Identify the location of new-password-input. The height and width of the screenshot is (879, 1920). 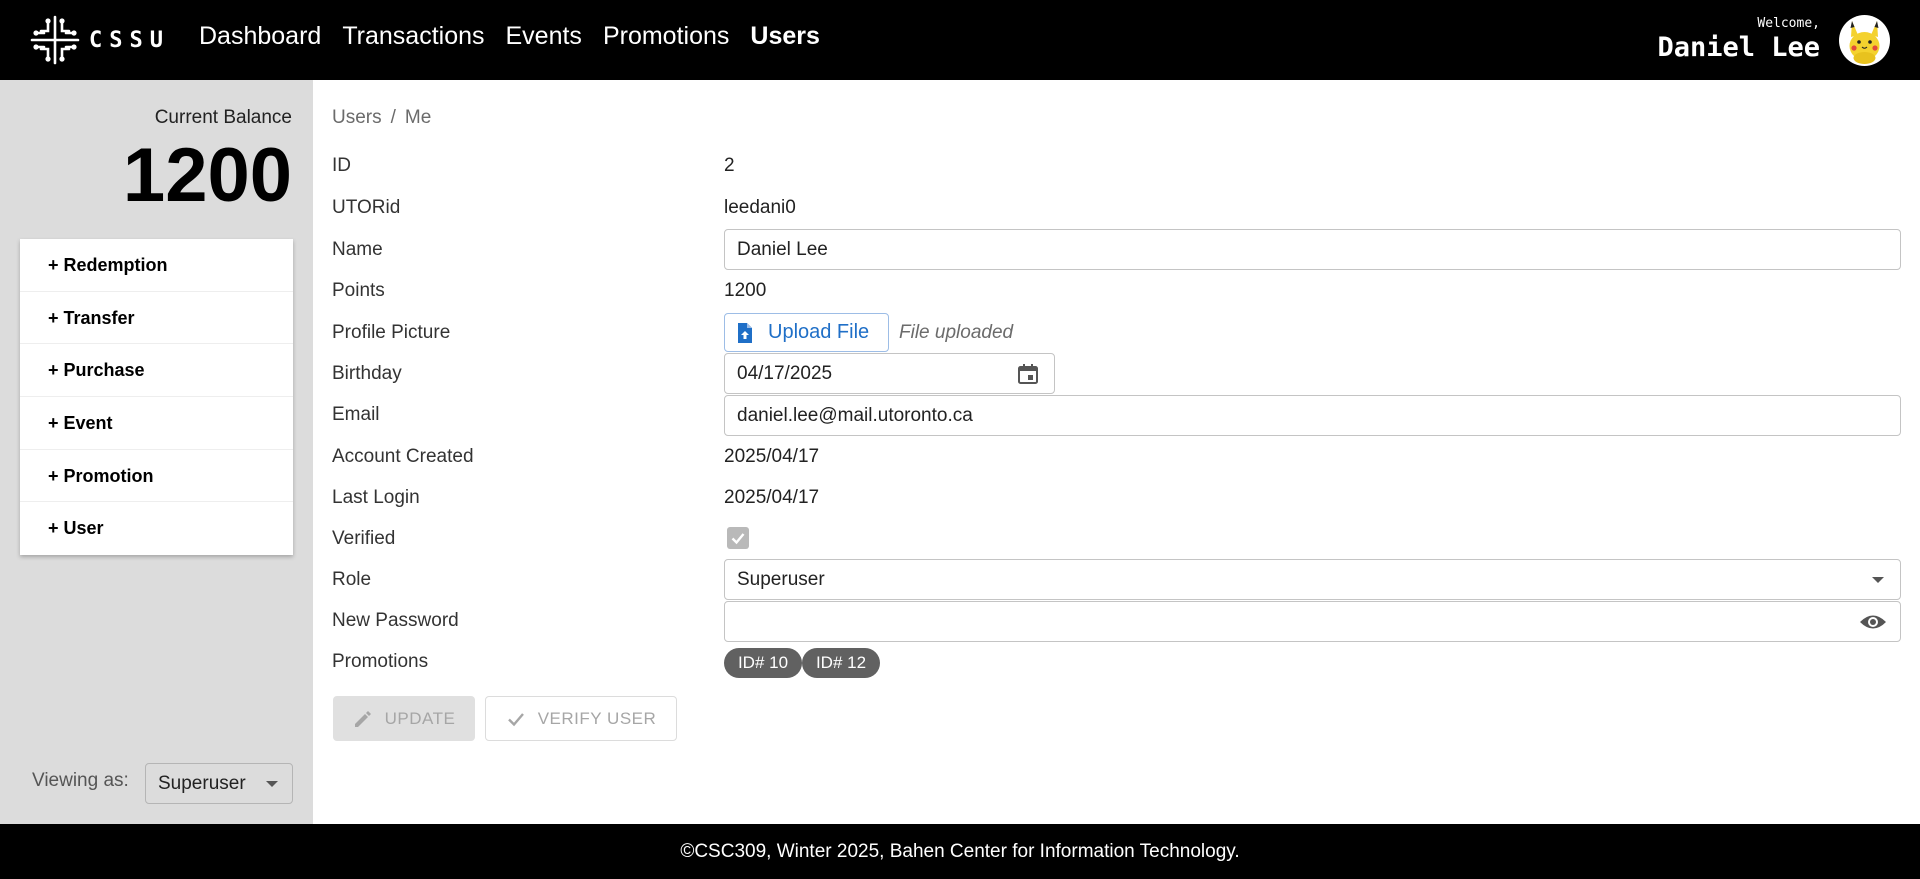
(1312, 621).